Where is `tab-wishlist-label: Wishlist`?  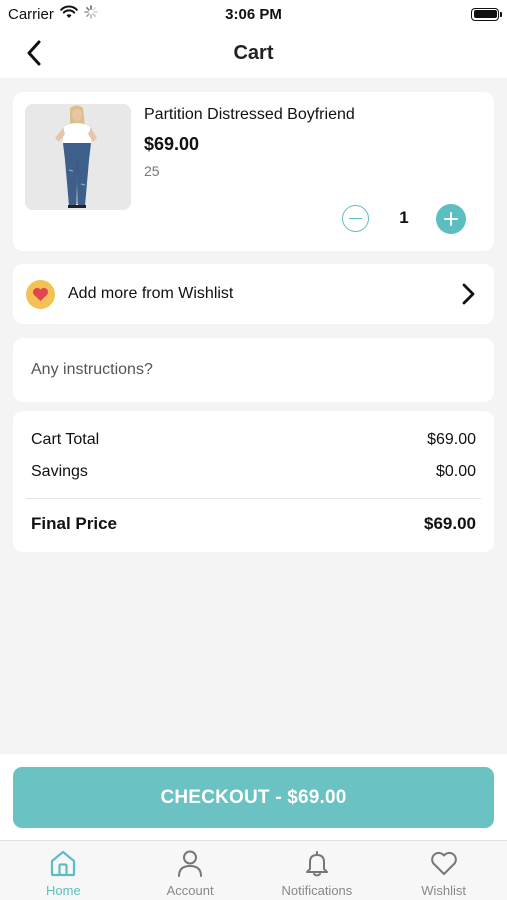 tab-wishlist-label: Wishlist is located at coordinates (444, 890).